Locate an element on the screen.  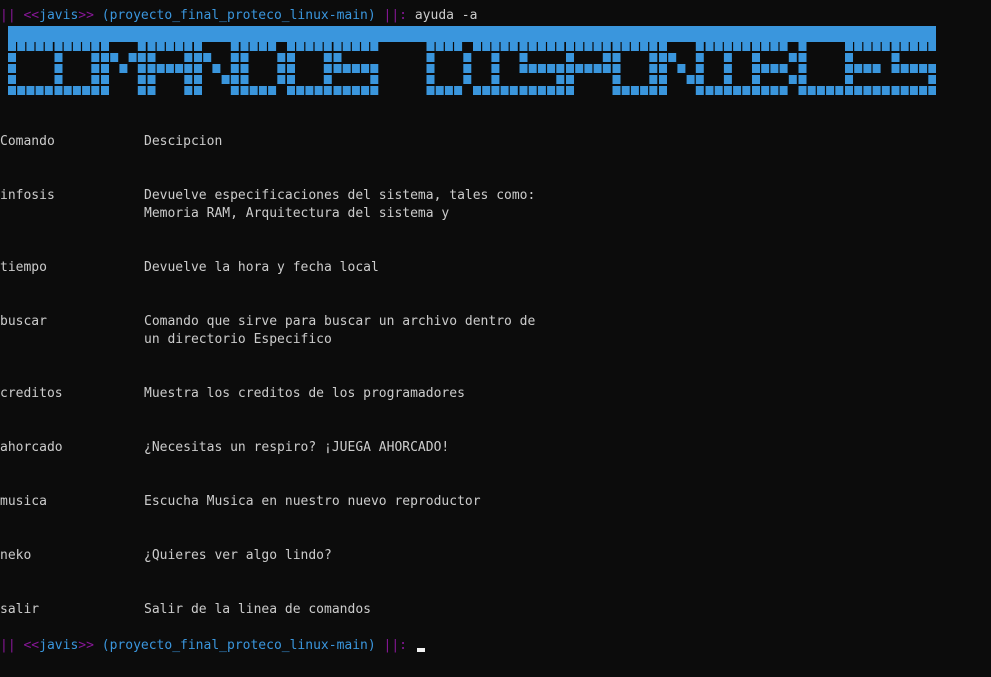
entered-command: ayuda -a is located at coordinates (446, 15).